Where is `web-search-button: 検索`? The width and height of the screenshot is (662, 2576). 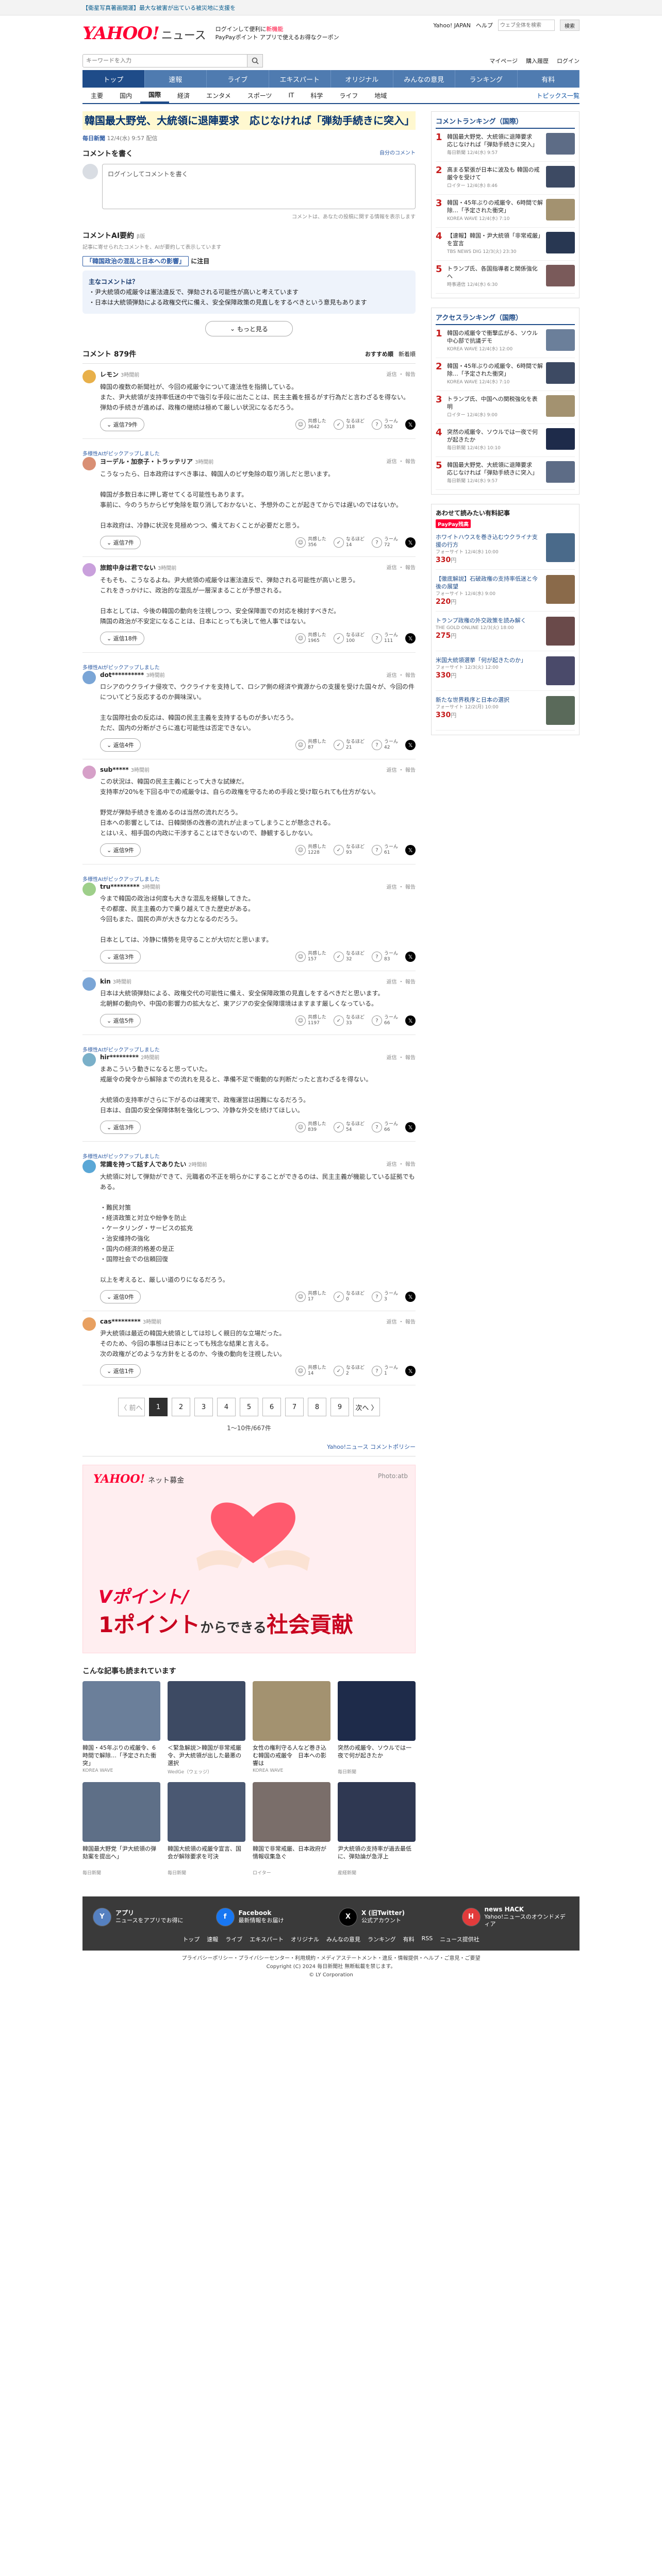 web-search-button: 検索 is located at coordinates (570, 25).